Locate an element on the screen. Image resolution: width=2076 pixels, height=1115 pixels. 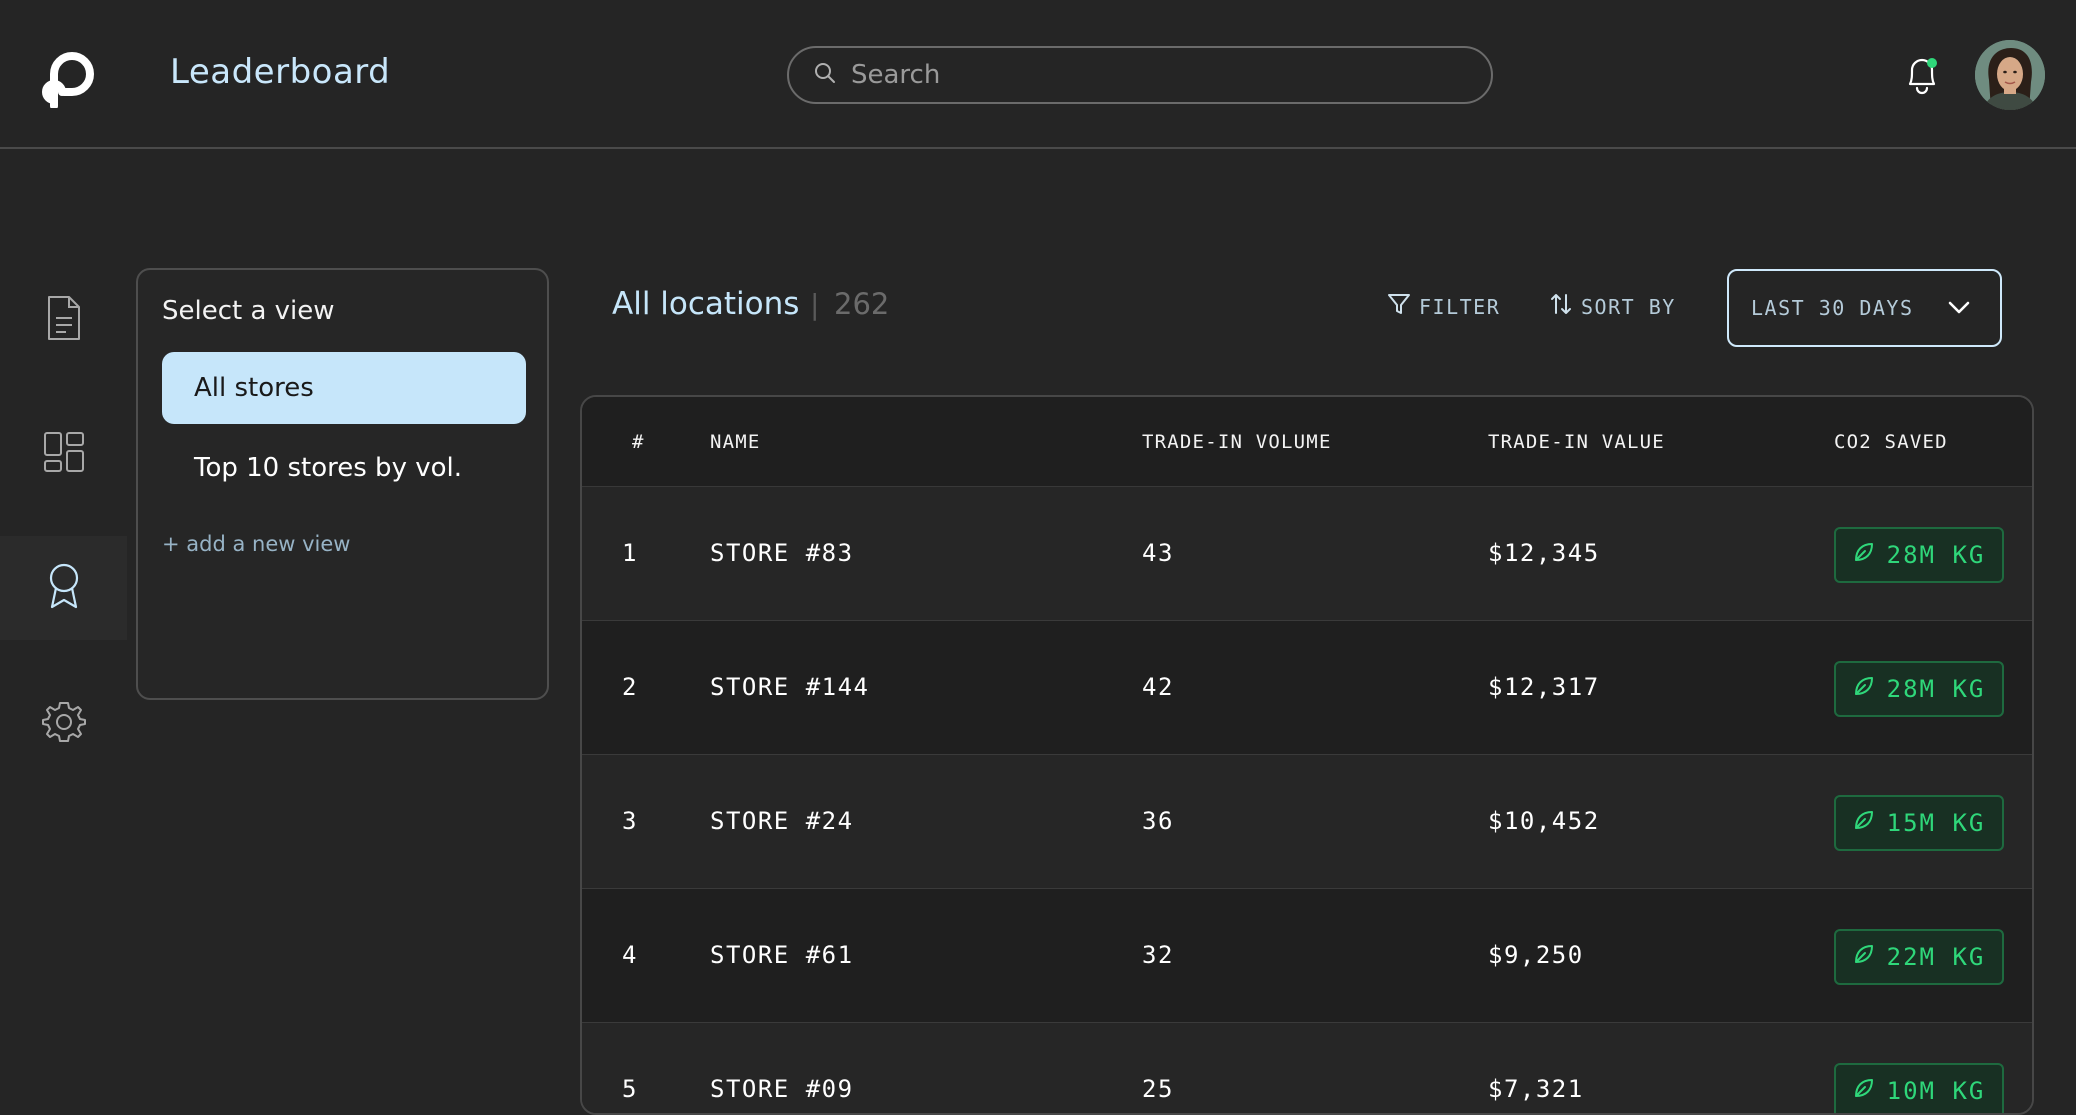
locations-title: All locations is located at coordinates (706, 304).